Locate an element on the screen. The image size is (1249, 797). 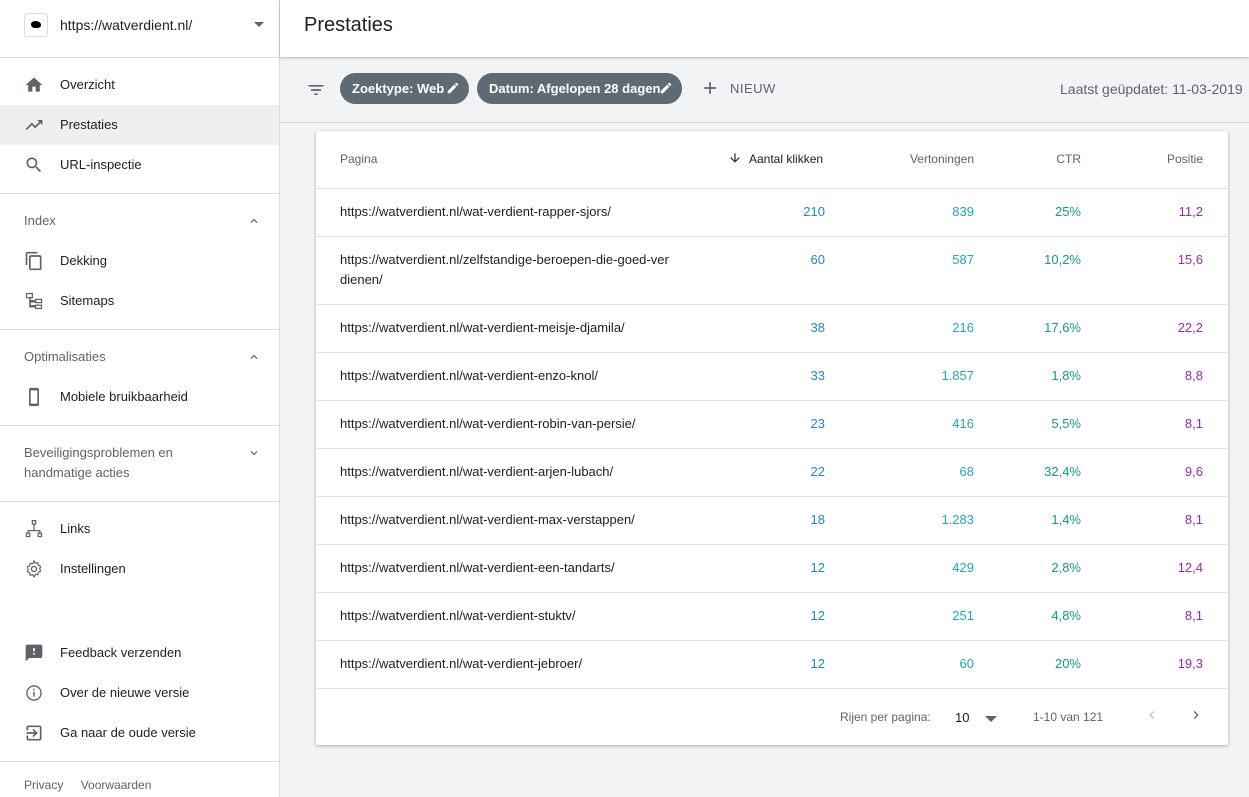
exit-to-app-icon is located at coordinates (34, 733).